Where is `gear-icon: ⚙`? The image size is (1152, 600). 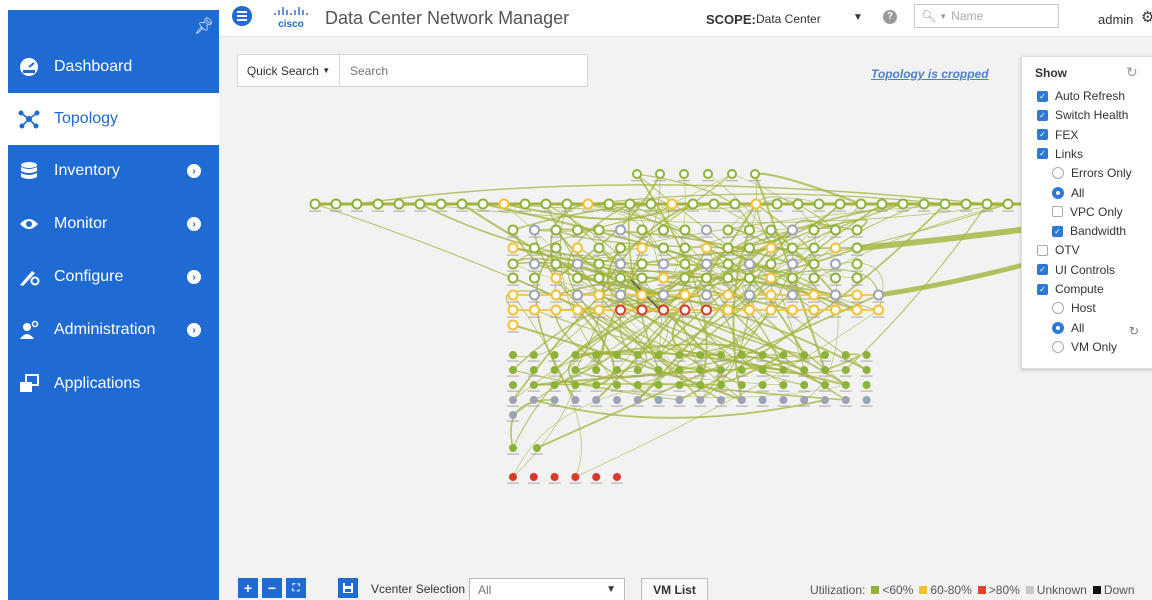 gear-icon: ⚙ is located at coordinates (1146, 17).